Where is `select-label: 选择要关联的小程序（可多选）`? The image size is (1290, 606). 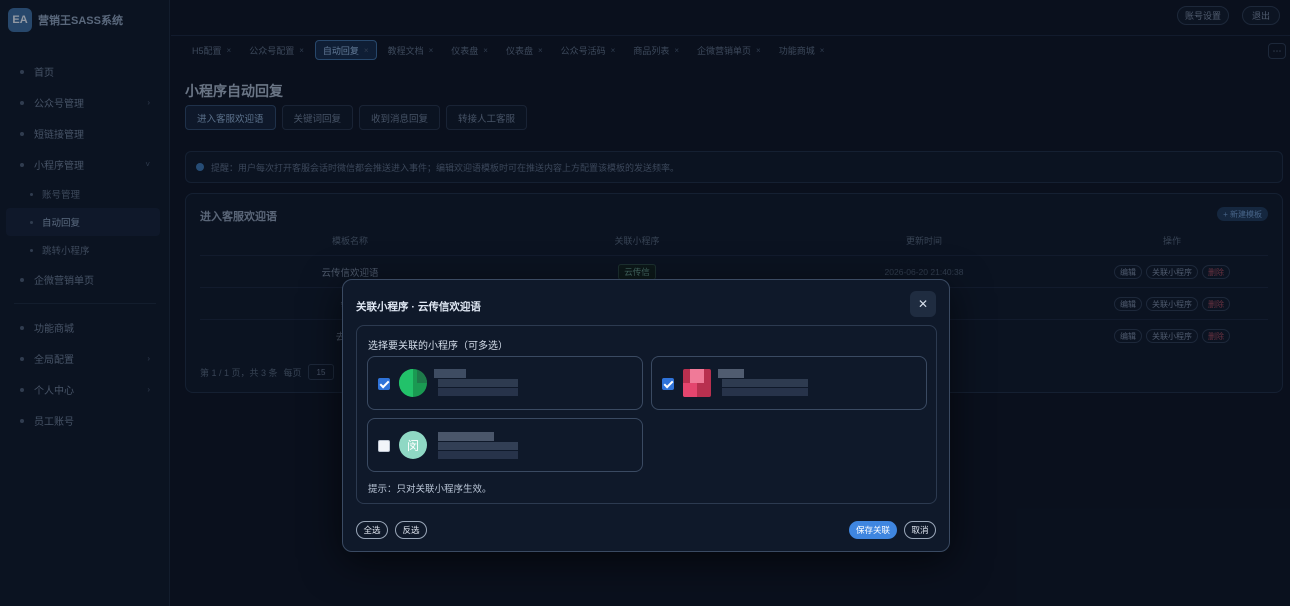
select-label: 选择要关联的小程序（可多选） is located at coordinates (438, 346).